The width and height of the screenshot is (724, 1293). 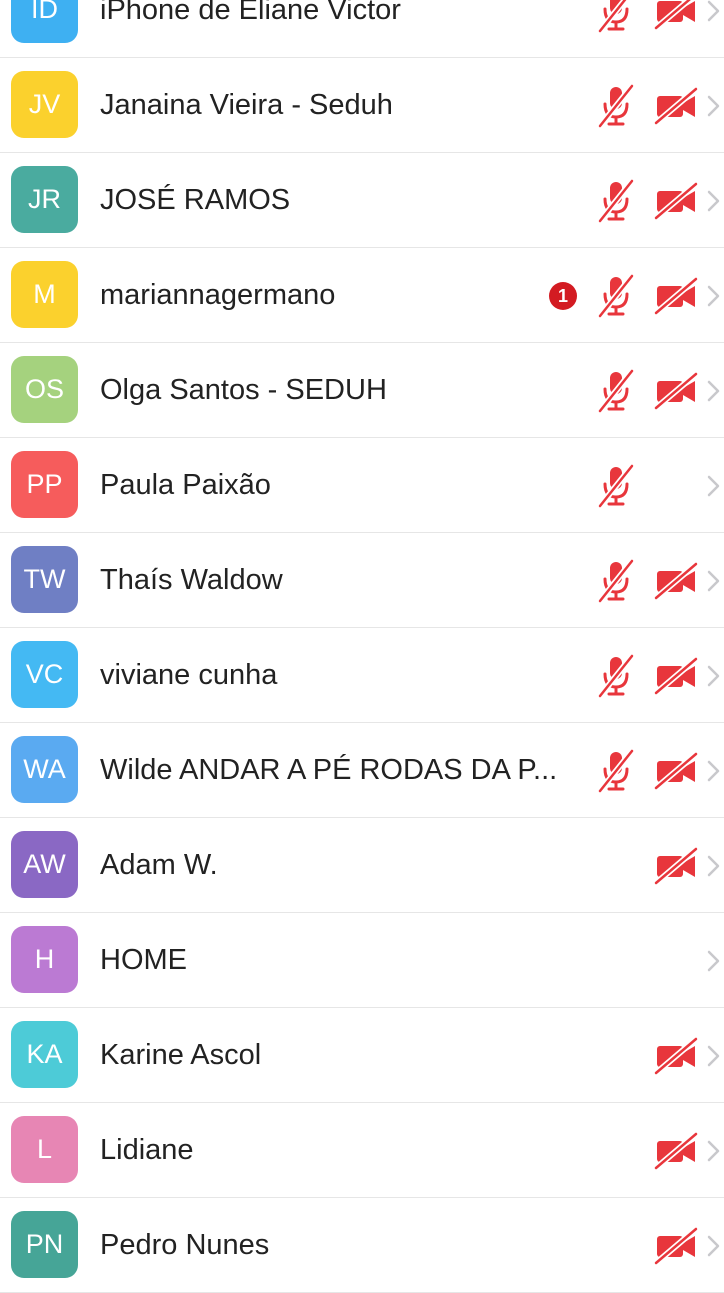 I want to click on avatar: VC, so click(x=44, y=674).